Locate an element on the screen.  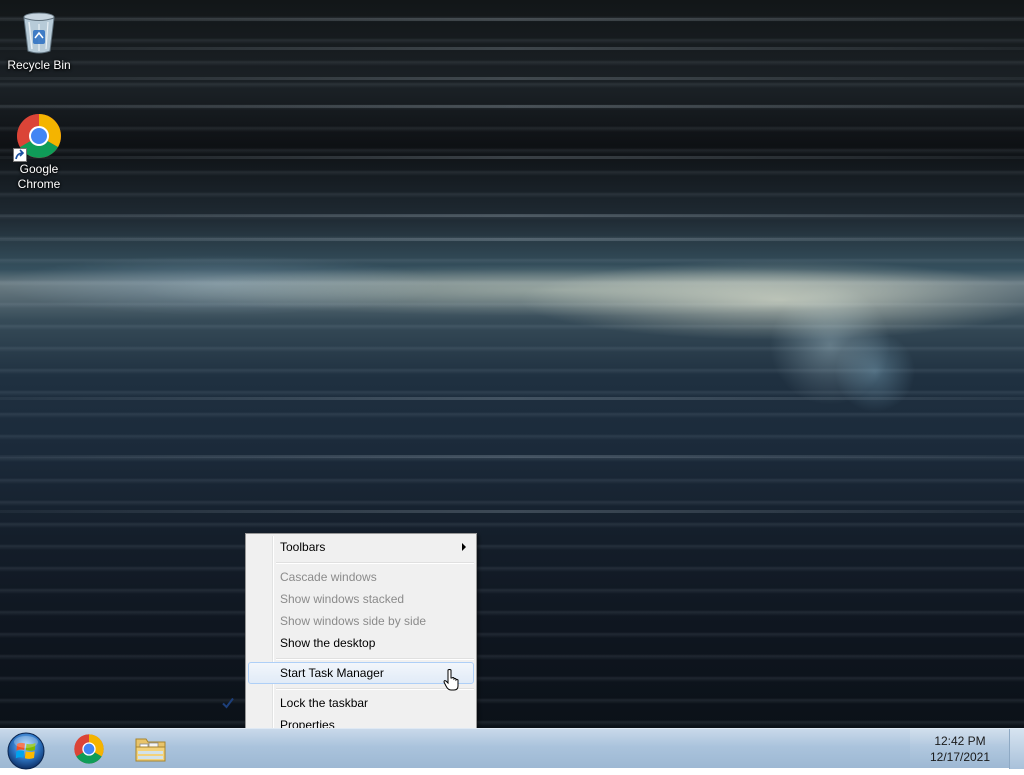
menu-item-show-windows-stacked: Show windows stacked is located at coordinates (361, 599).